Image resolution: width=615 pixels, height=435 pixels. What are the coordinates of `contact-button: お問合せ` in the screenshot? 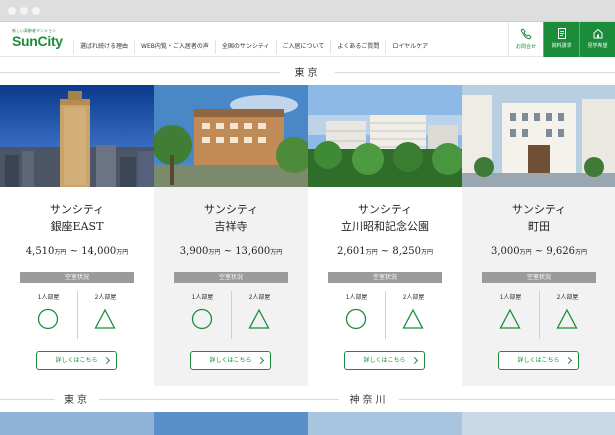 It's located at (525, 39).